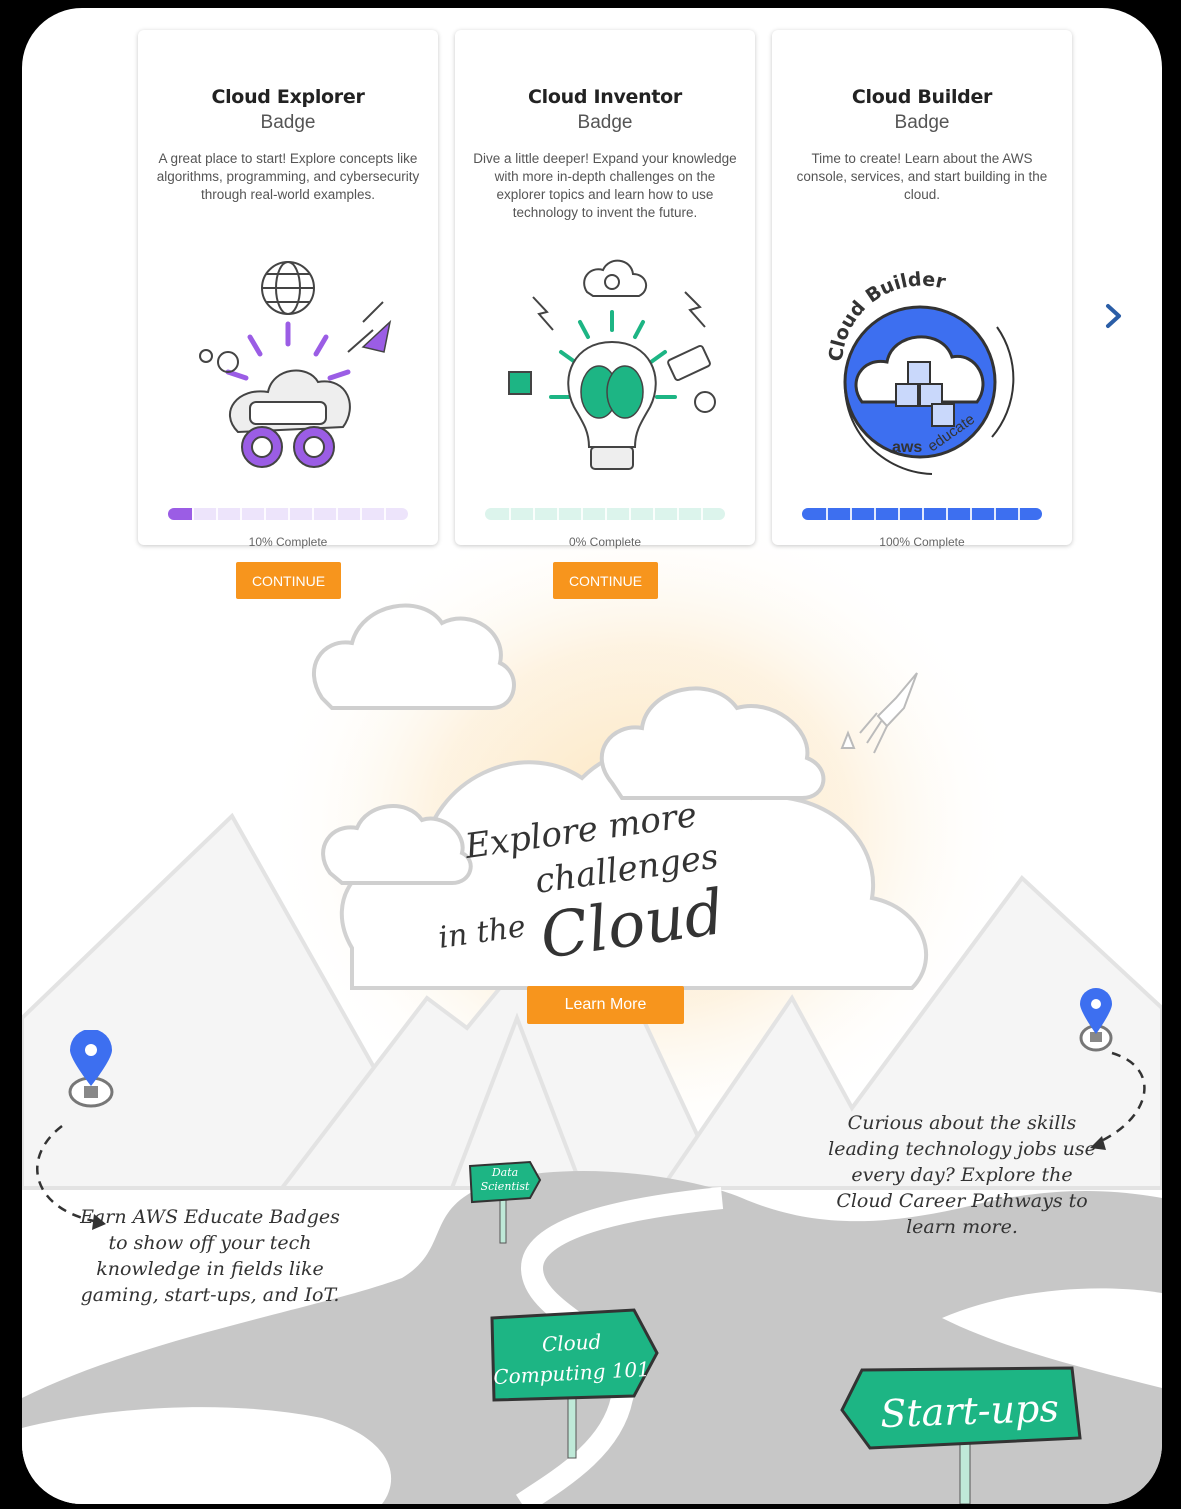 The image size is (1181, 1509). What do you see at coordinates (571, 1342) in the screenshot?
I see `sign-text-line: Cloud` at bounding box center [571, 1342].